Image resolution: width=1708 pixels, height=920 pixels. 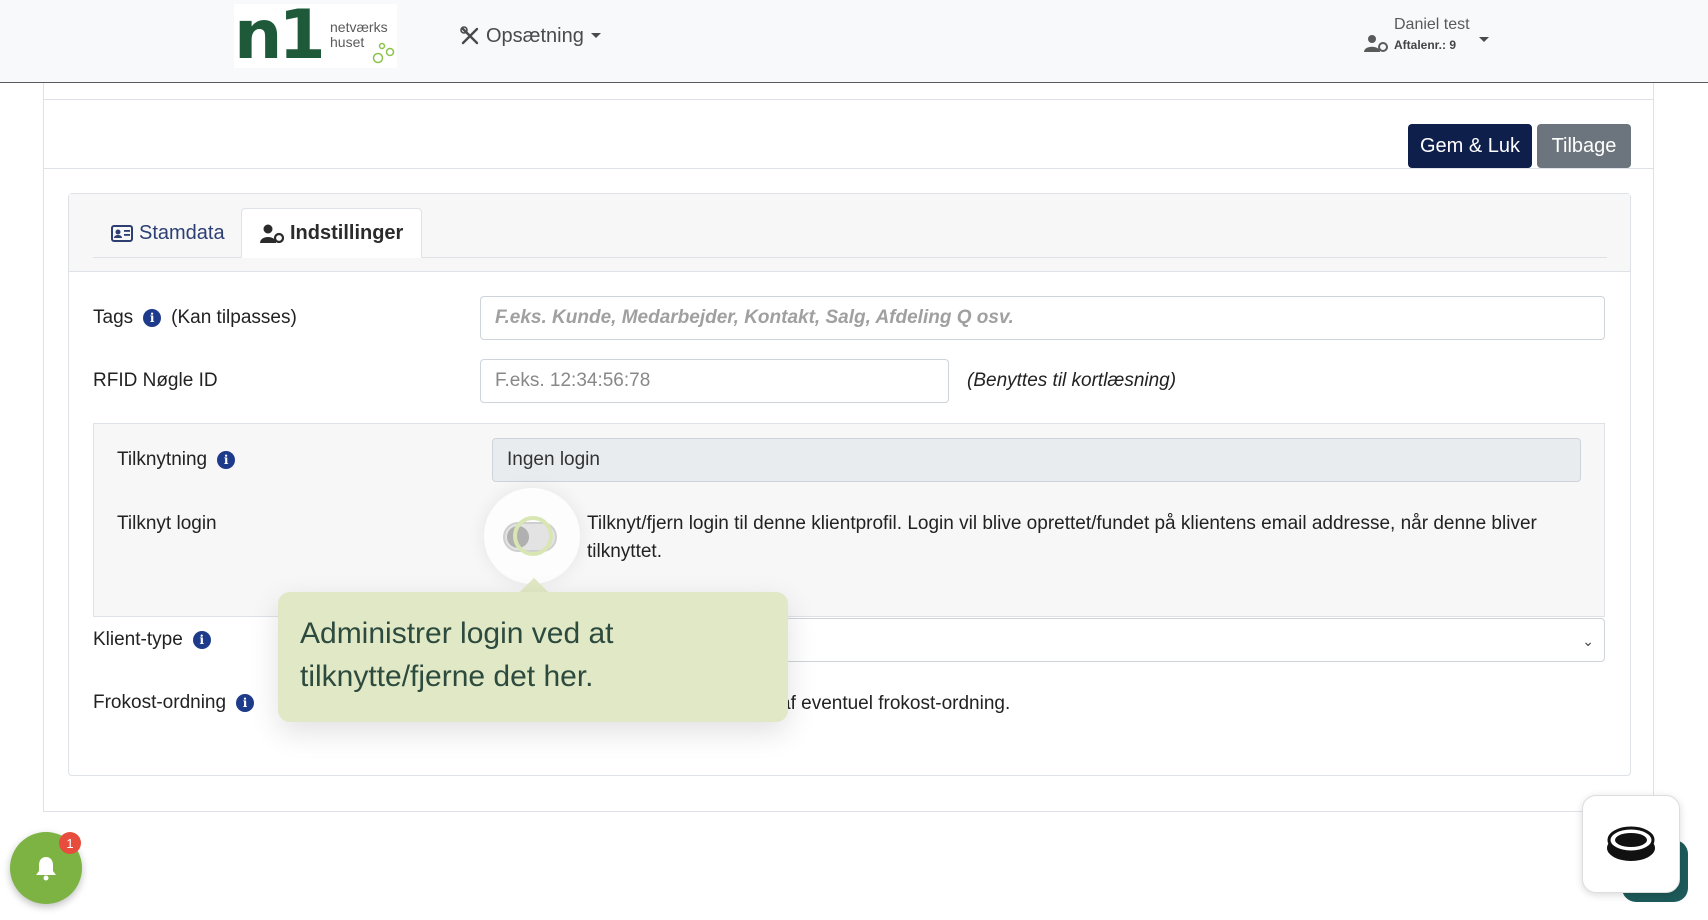 I want to click on logo-mark: n1, so click(x=280, y=37).